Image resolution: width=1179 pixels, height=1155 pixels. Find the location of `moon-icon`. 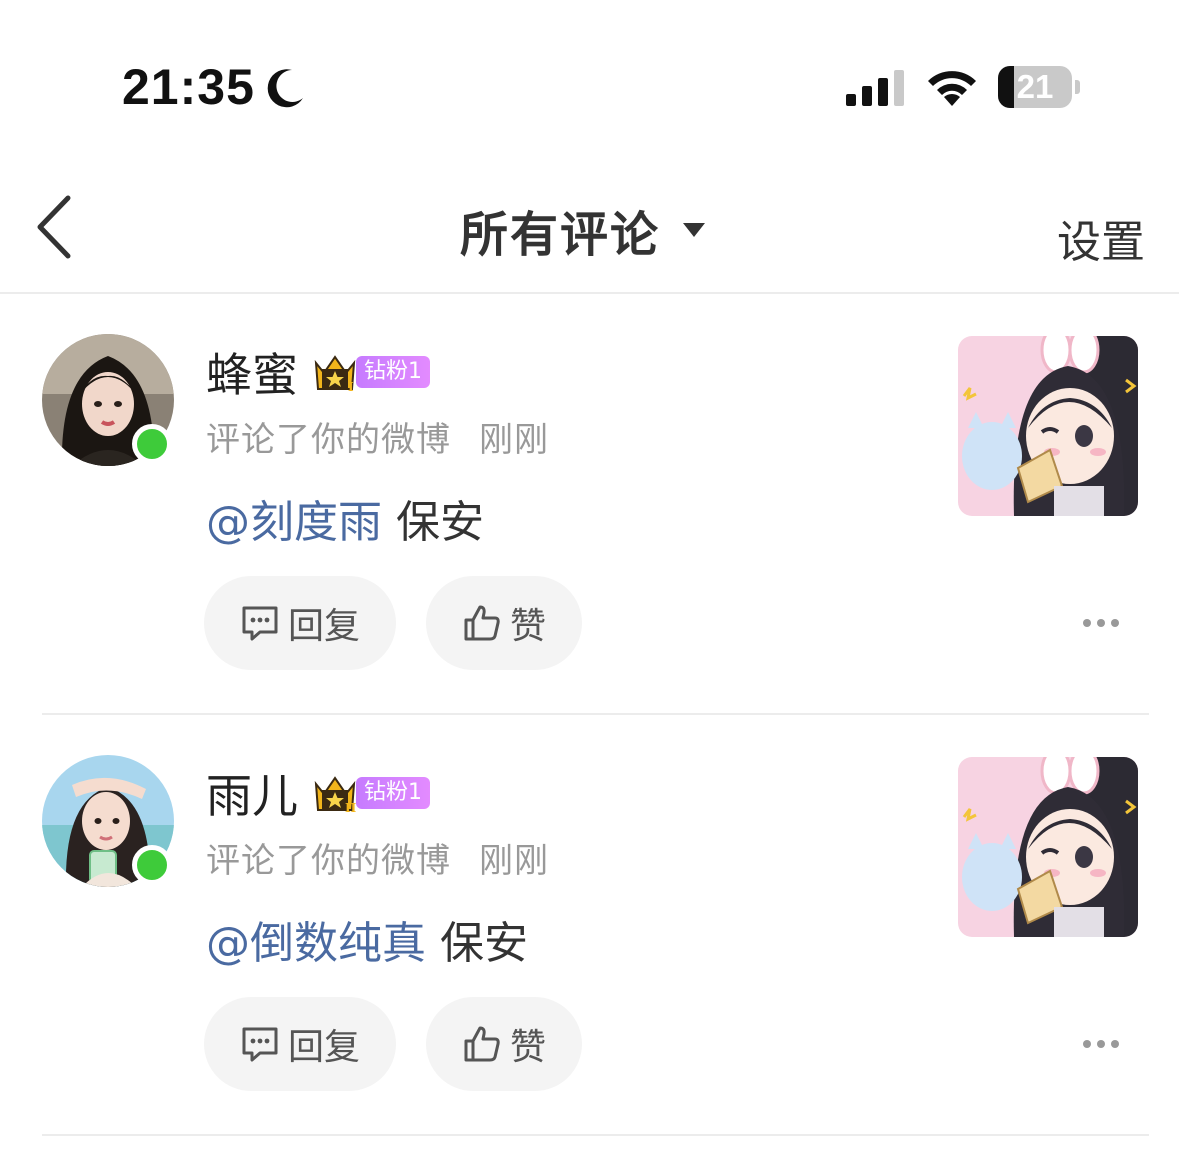

moon-icon is located at coordinates (285, 88).